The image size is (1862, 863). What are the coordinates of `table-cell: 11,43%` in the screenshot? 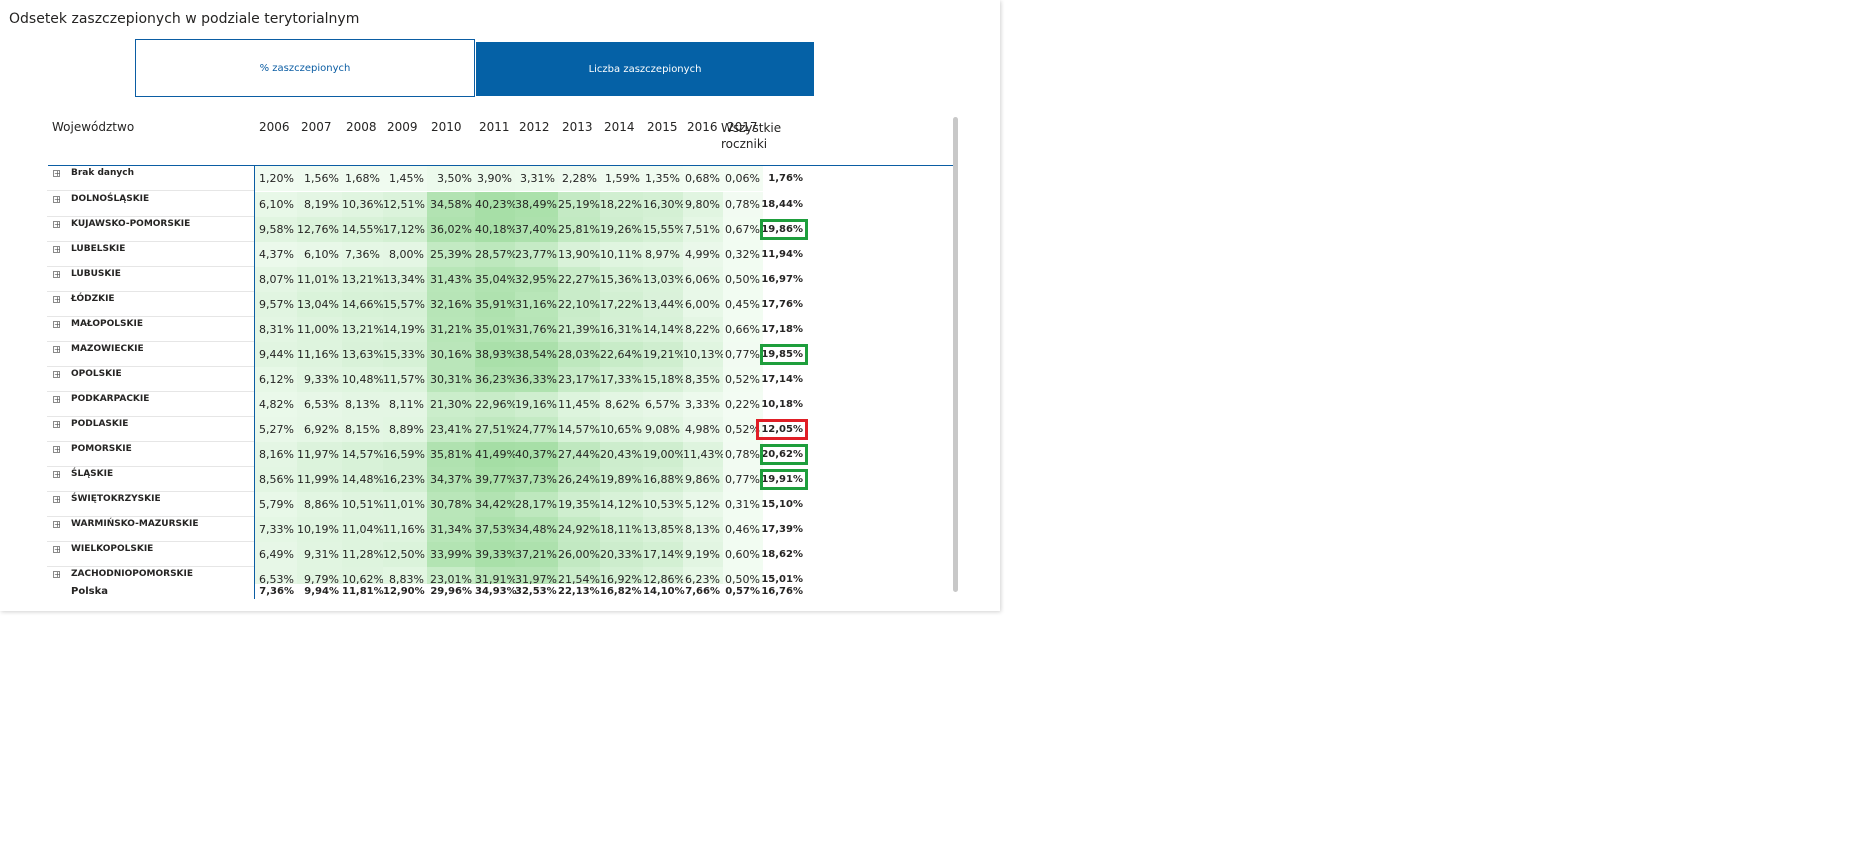 It's located at (704, 454).